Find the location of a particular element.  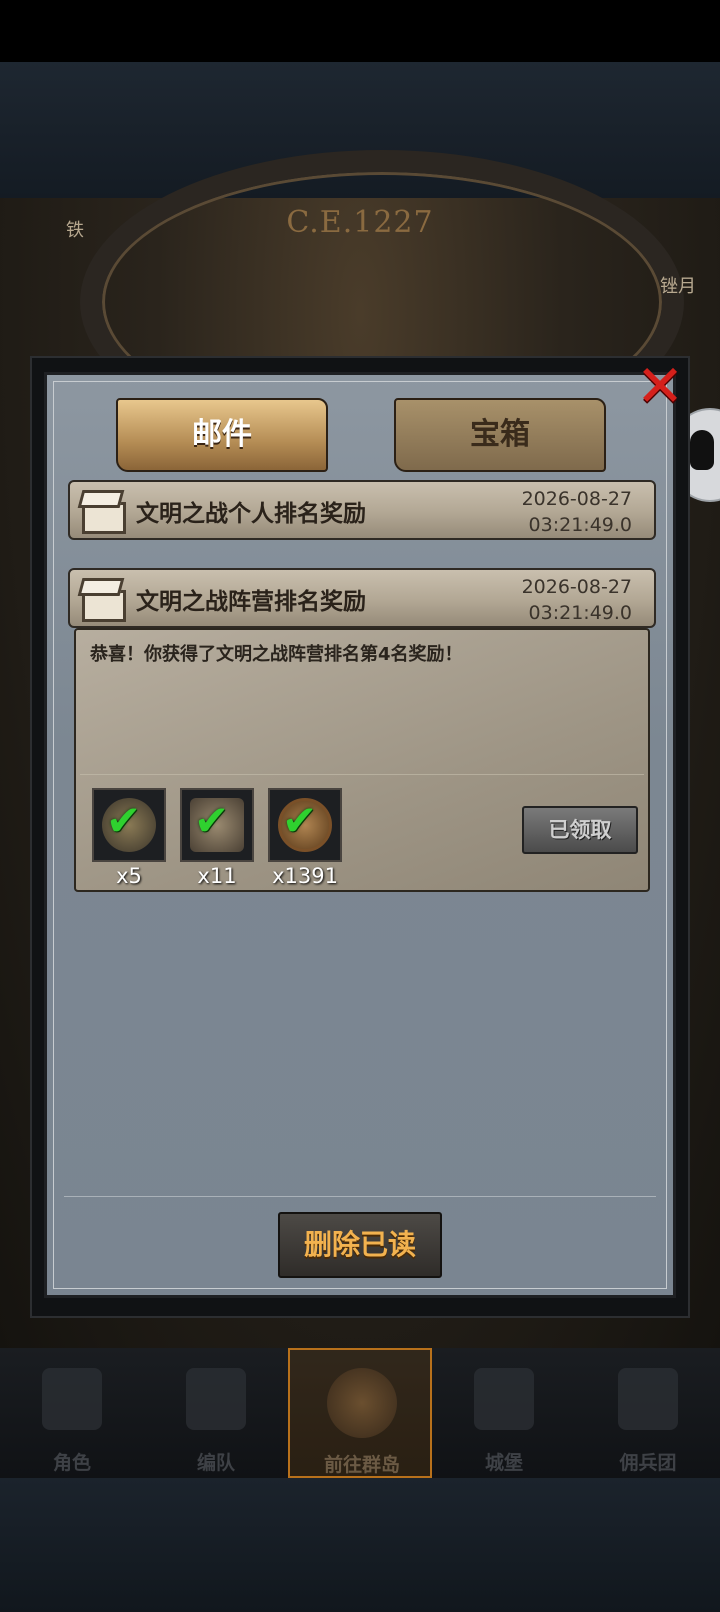

close-button: ✕ is located at coordinates (660, 388).